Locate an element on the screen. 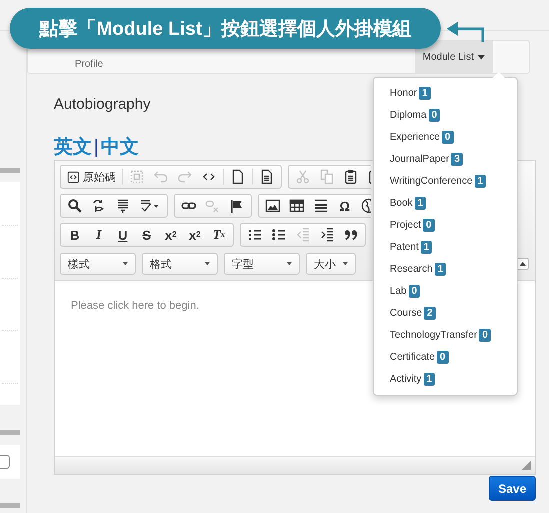 The image size is (549, 513). scissors-icon is located at coordinates (303, 177).